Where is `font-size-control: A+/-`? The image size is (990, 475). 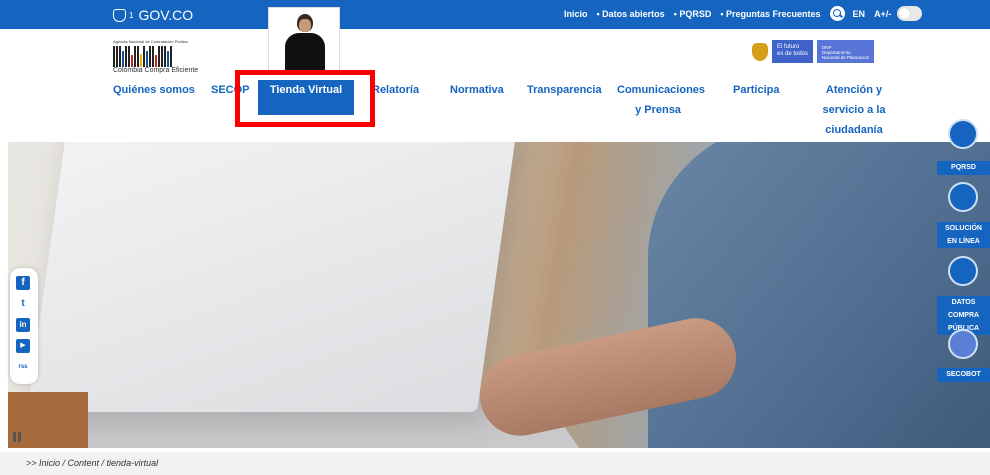
font-size-control: A+/- is located at coordinates (882, 14).